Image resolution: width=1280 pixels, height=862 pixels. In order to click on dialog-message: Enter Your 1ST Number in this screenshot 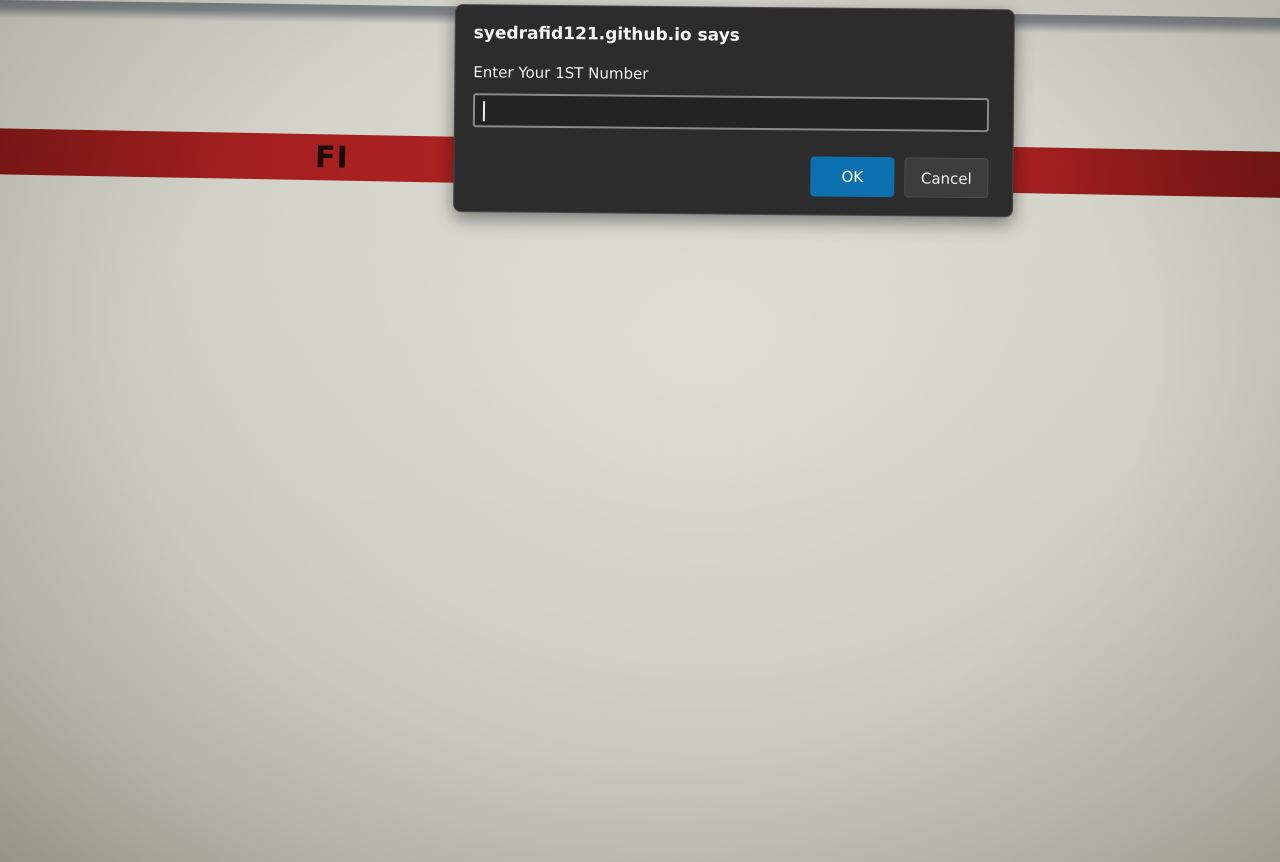, I will do `click(561, 73)`.